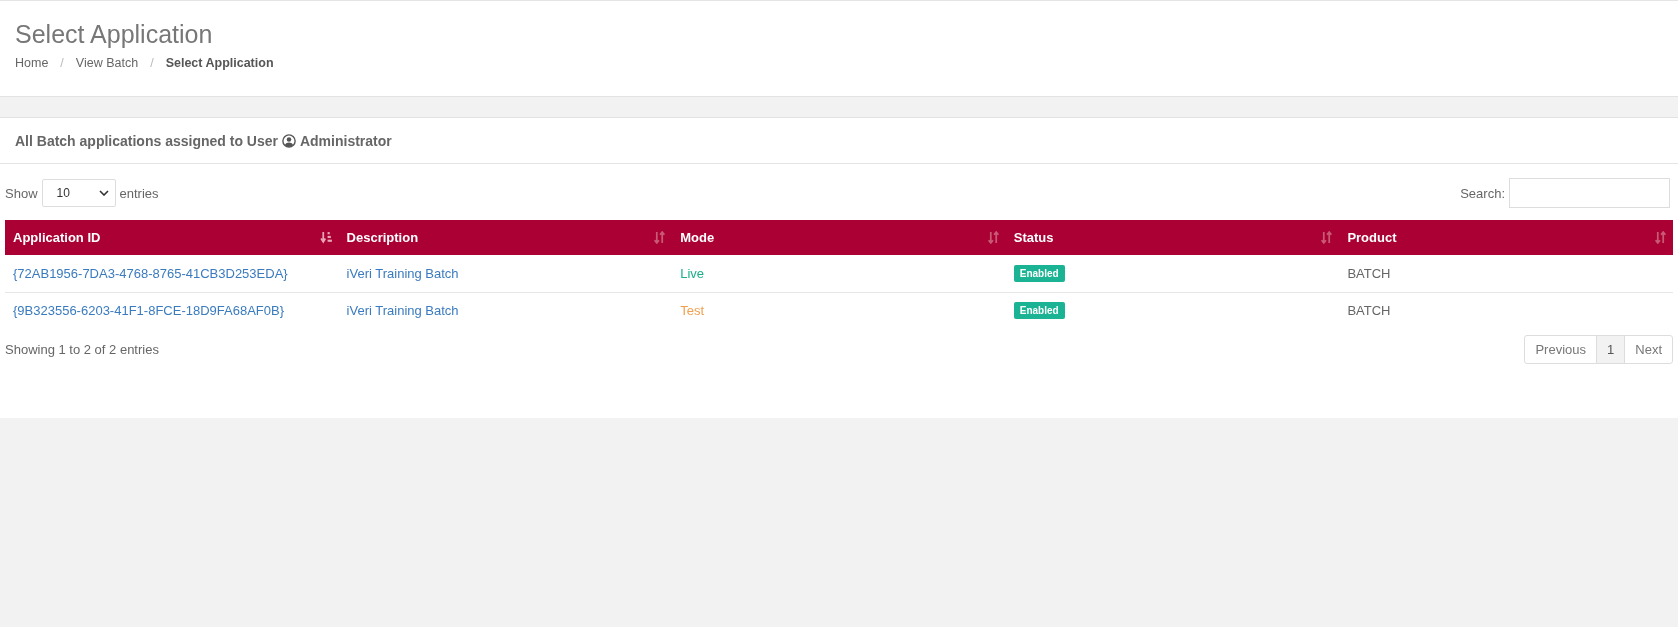  Describe the element at coordinates (1561, 349) in the screenshot. I see `page-button: Previous` at that location.